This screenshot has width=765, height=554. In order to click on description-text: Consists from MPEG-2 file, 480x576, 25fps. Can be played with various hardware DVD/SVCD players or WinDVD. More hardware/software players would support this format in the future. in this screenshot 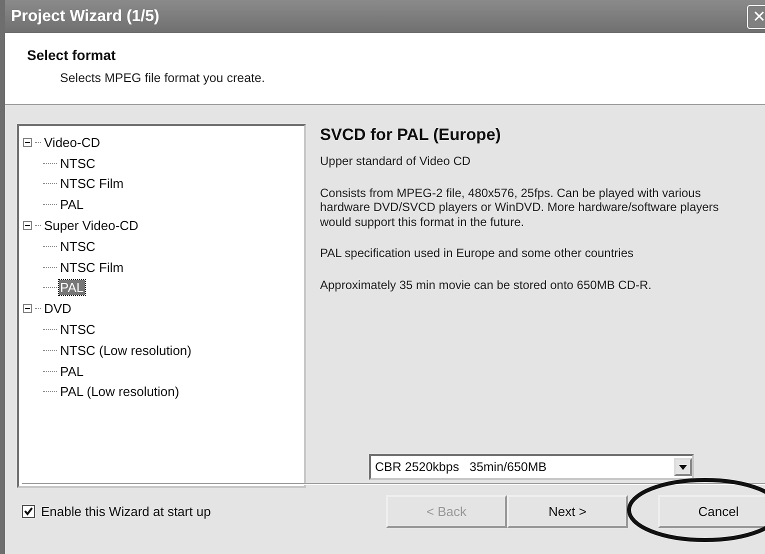, I will do `click(520, 207)`.